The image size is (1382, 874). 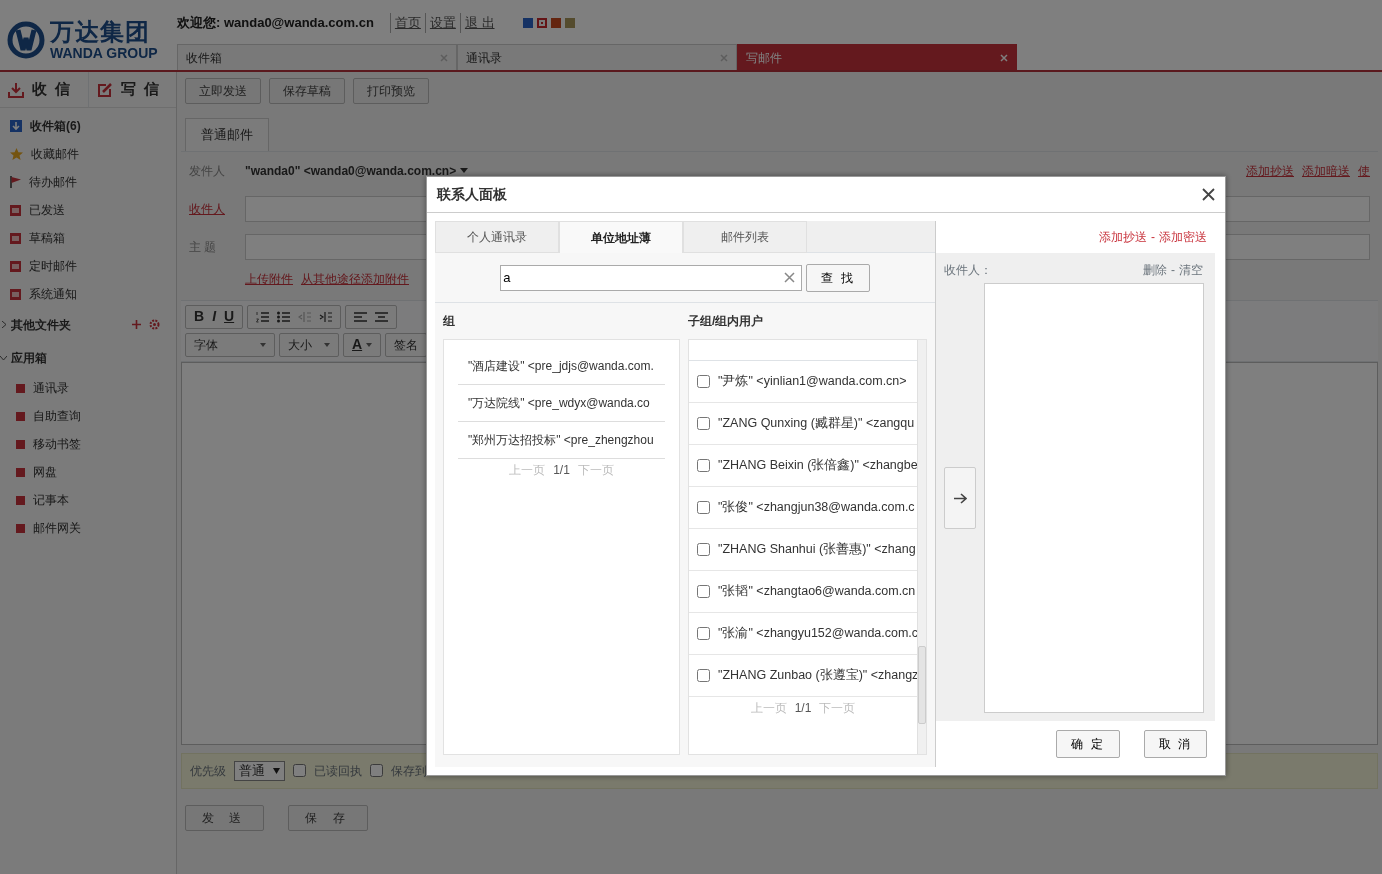 I want to click on attachment-link: 从其他途径添加附件, so click(x=355, y=278).